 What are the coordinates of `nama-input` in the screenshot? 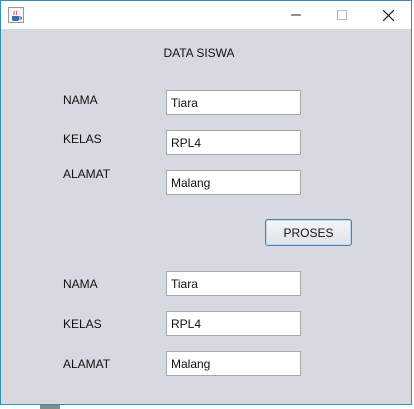 It's located at (233, 102).